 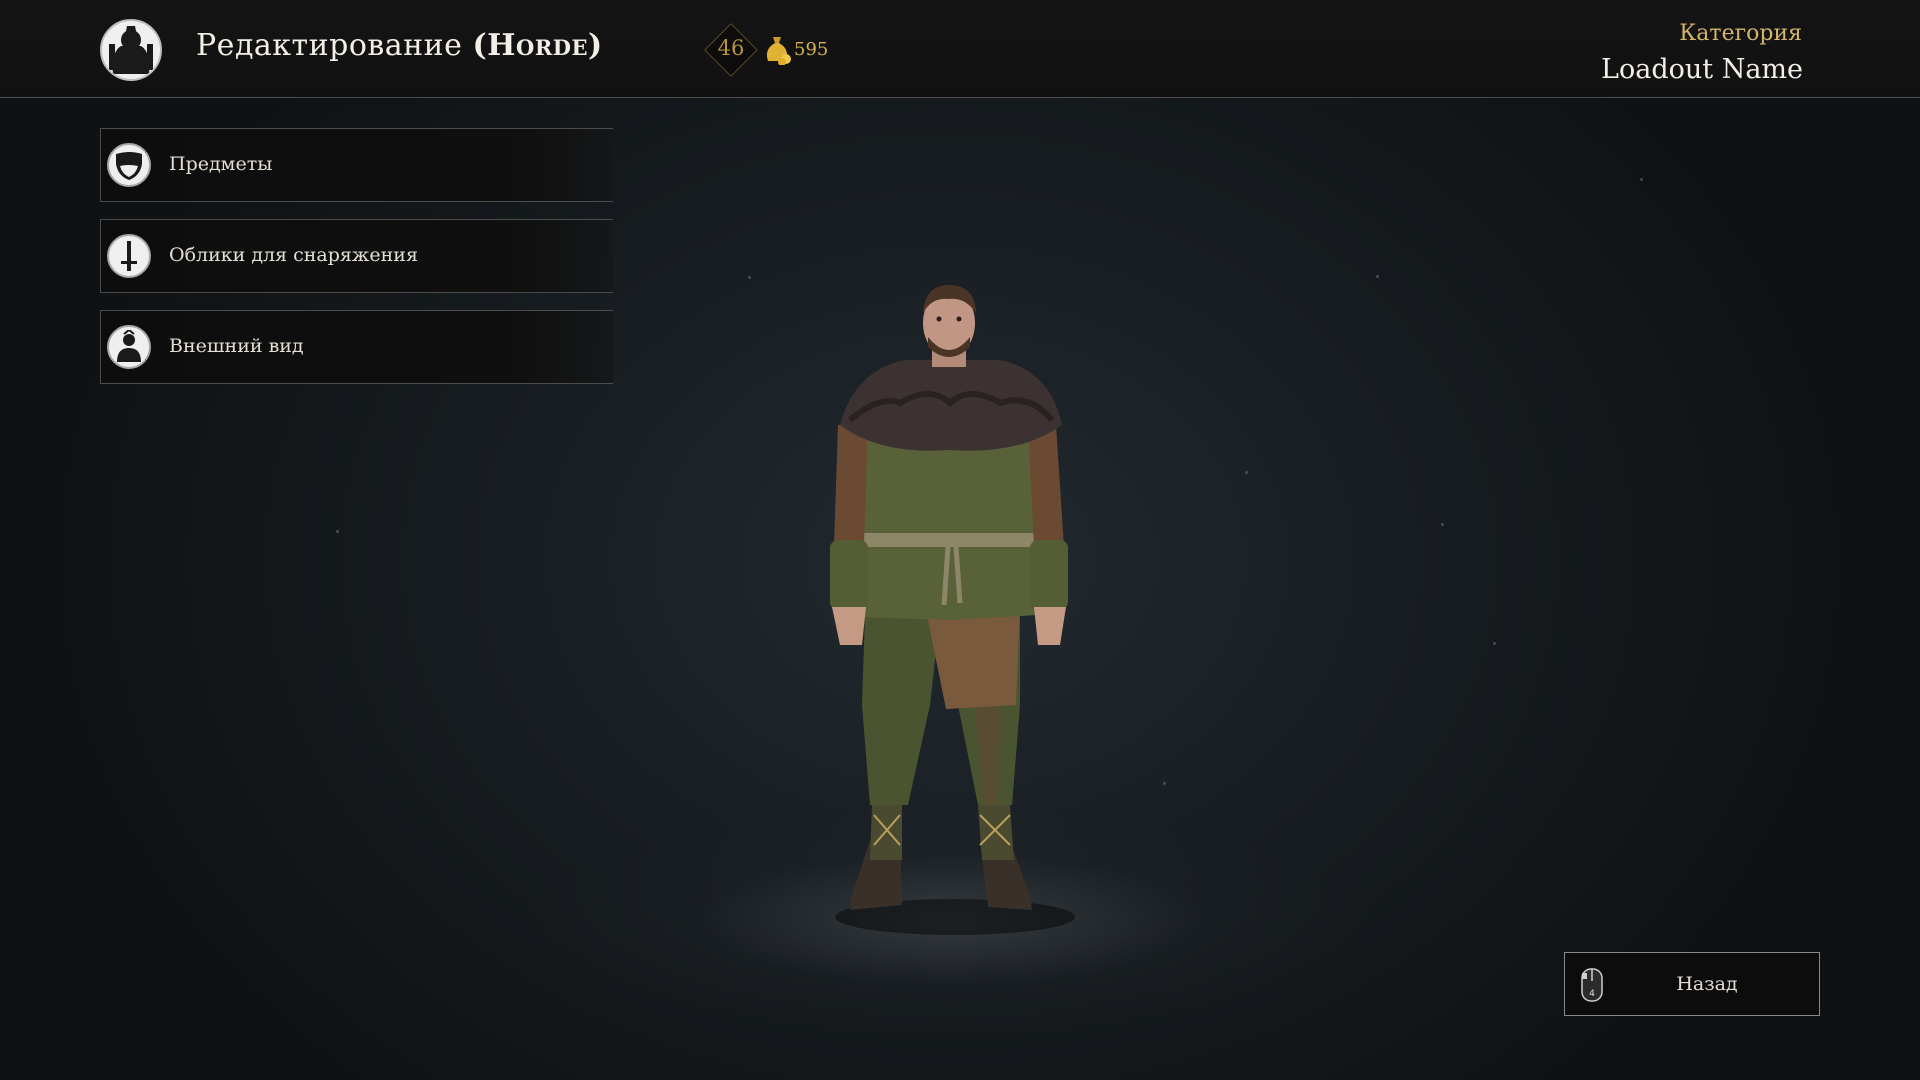 I want to click on menu-item-label: Предметы, so click(x=221, y=164).